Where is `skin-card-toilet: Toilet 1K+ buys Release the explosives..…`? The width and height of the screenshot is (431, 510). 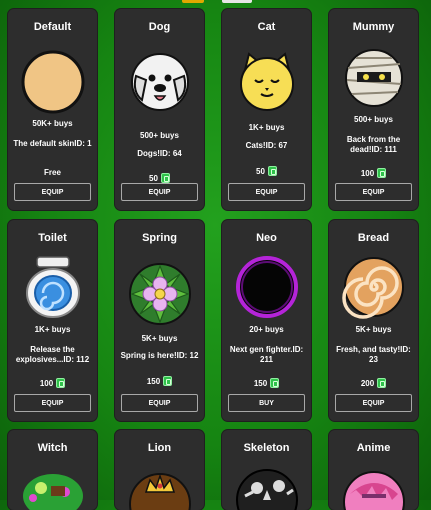 skin-card-toilet: Toilet 1K+ buys Release the explosives..… is located at coordinates (52, 320).